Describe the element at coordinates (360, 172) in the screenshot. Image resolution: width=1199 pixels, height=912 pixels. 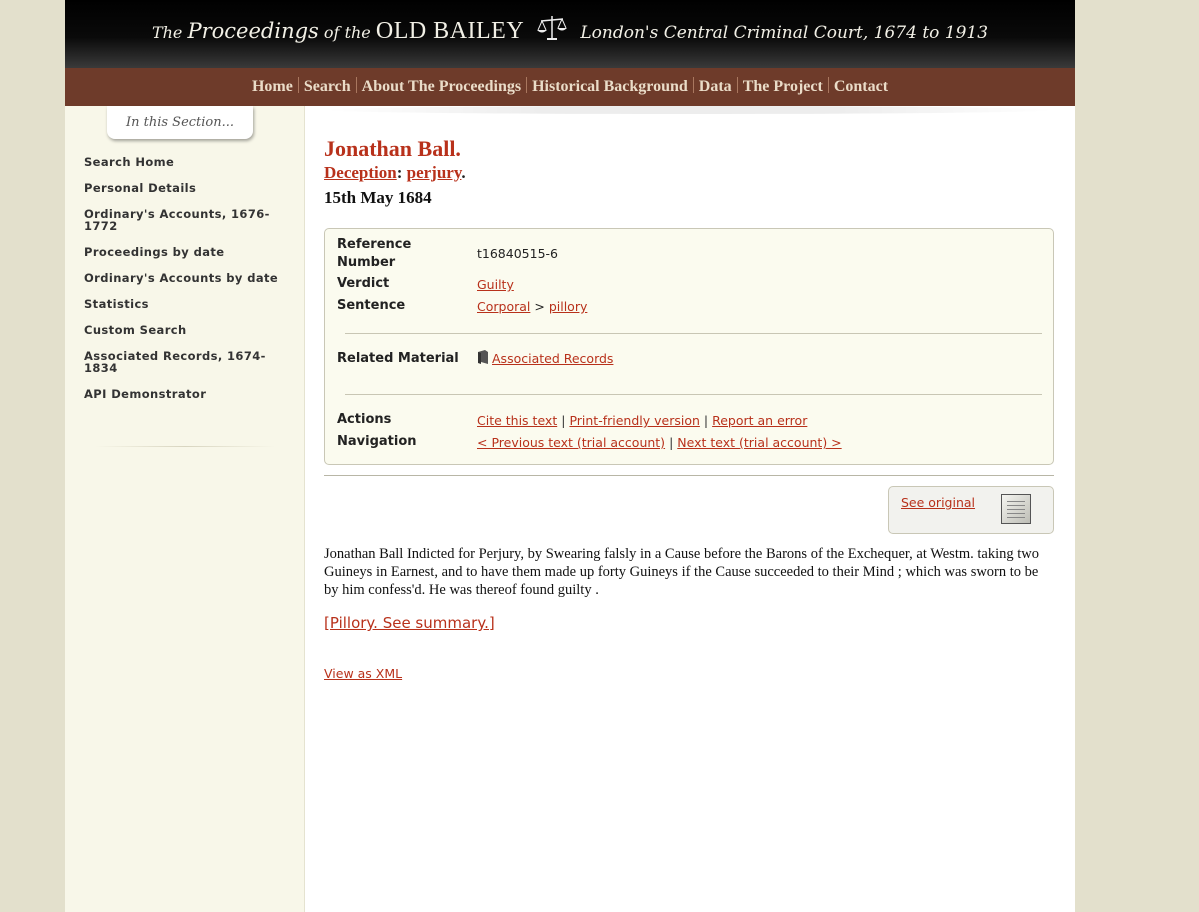
I see `offence-category-link: Deception` at that location.